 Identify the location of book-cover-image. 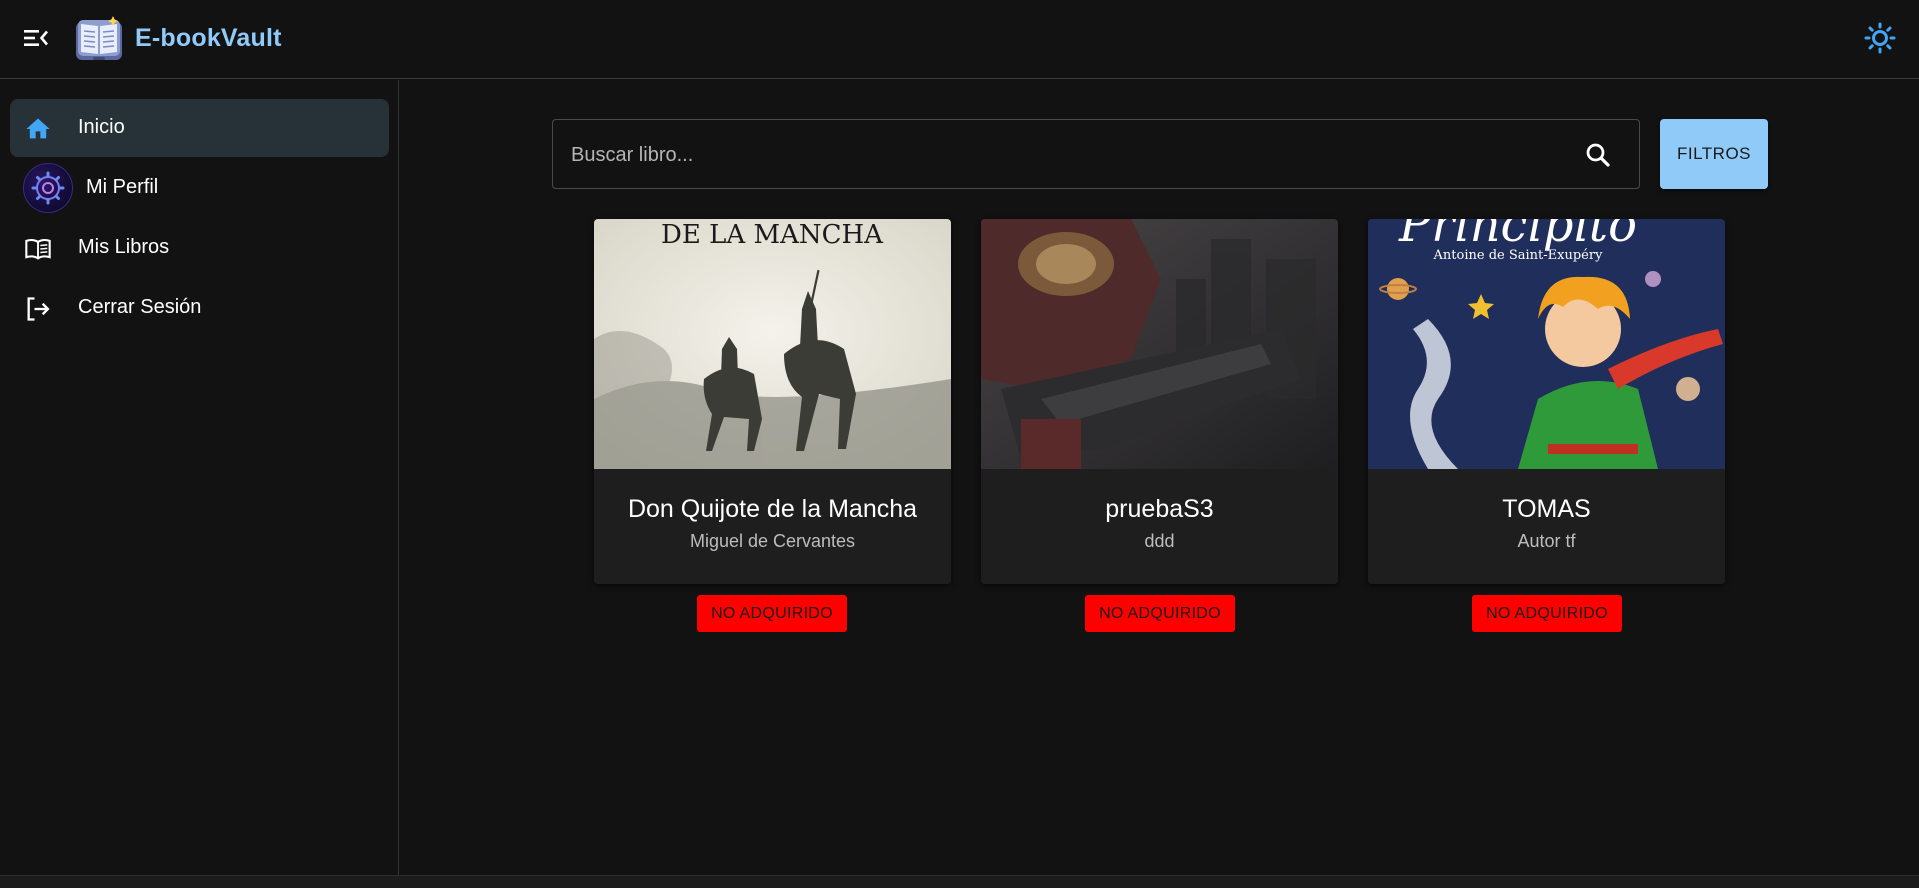
(1159, 344).